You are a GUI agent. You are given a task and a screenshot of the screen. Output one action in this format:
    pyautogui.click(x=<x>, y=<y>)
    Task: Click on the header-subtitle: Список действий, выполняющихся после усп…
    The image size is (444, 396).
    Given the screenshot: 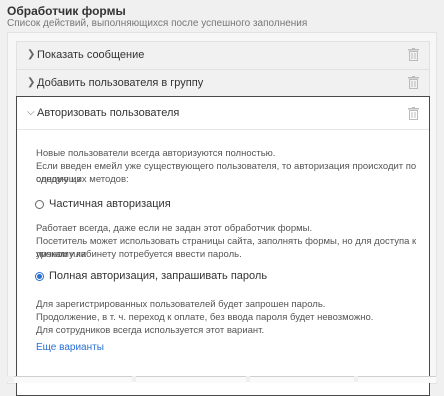 What is the action you would take?
    pyautogui.click(x=157, y=23)
    